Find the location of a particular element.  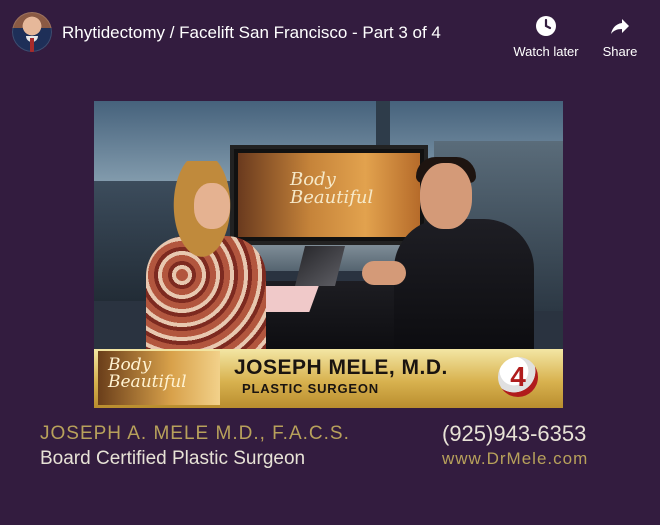

show-logo: Body Beautiful is located at coordinates (159, 378).